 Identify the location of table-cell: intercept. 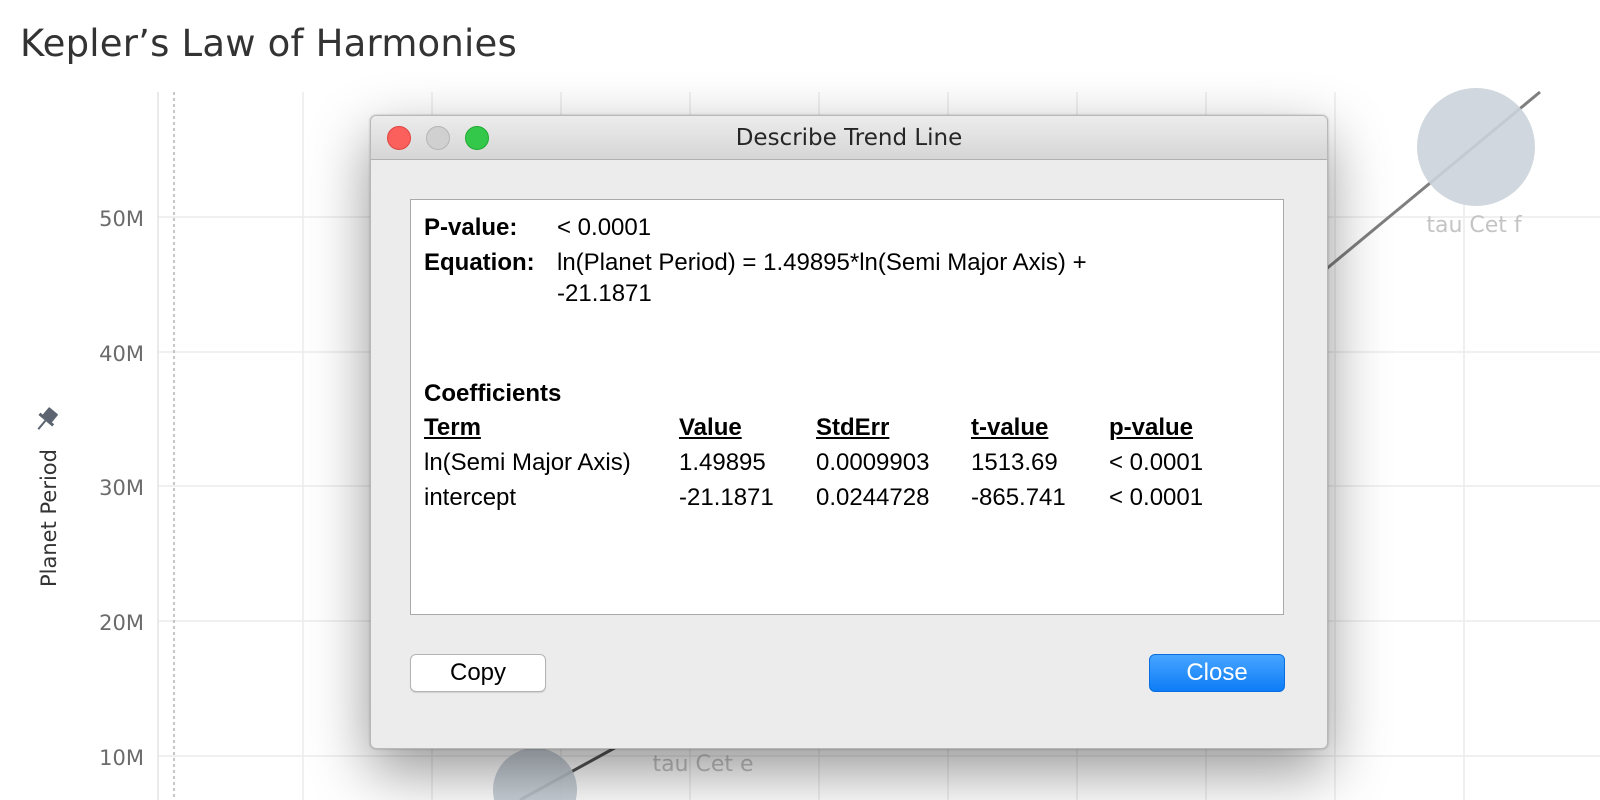
(470, 497).